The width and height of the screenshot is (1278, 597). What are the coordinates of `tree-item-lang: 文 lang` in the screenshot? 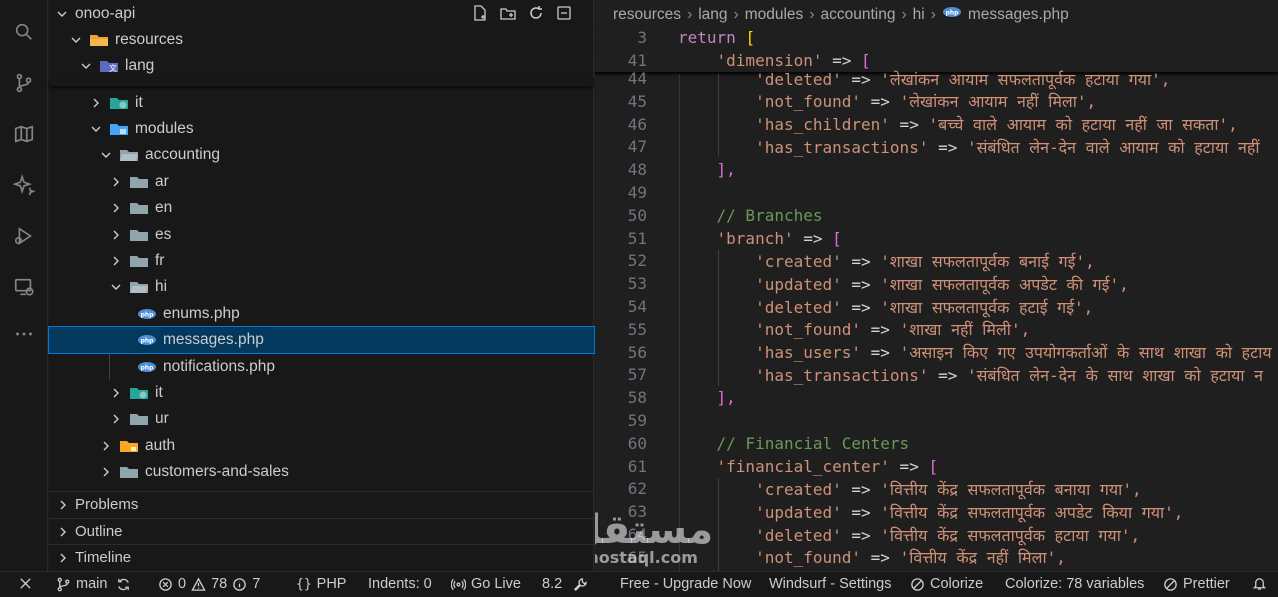 It's located at (321, 66).